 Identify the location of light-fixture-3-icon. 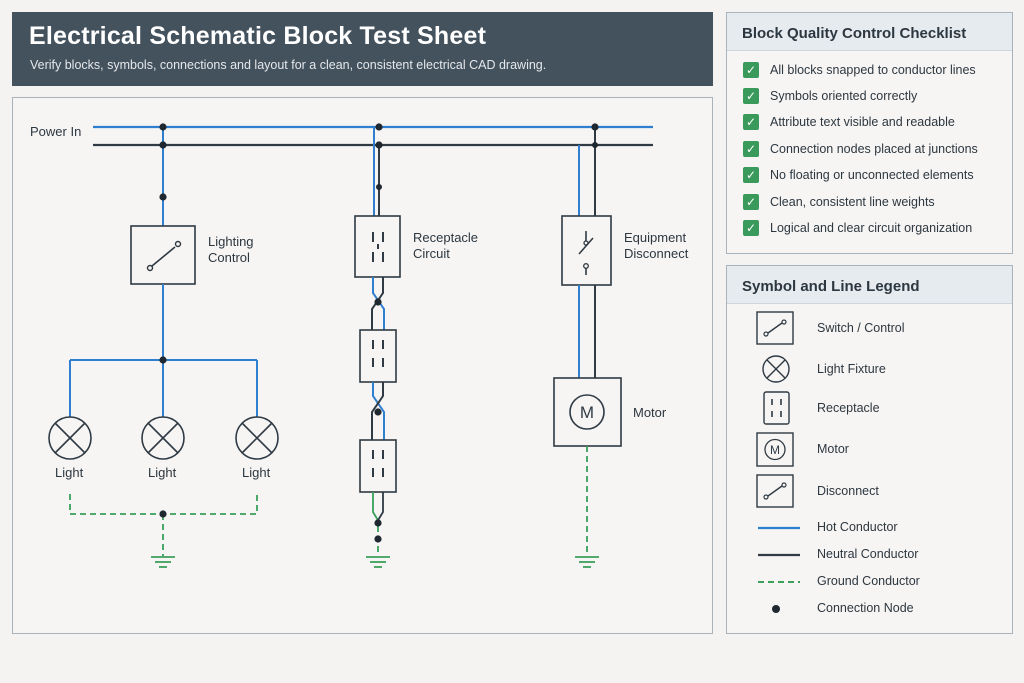
(257, 438).